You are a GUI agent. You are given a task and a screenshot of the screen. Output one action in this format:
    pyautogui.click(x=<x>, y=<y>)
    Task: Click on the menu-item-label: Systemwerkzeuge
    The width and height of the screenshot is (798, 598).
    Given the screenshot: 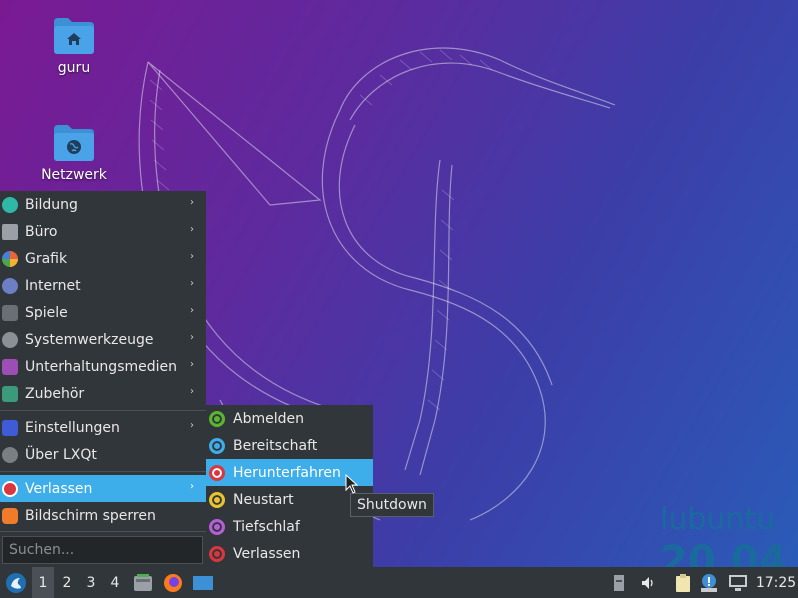 What is the action you would take?
    pyautogui.click(x=89, y=339)
    